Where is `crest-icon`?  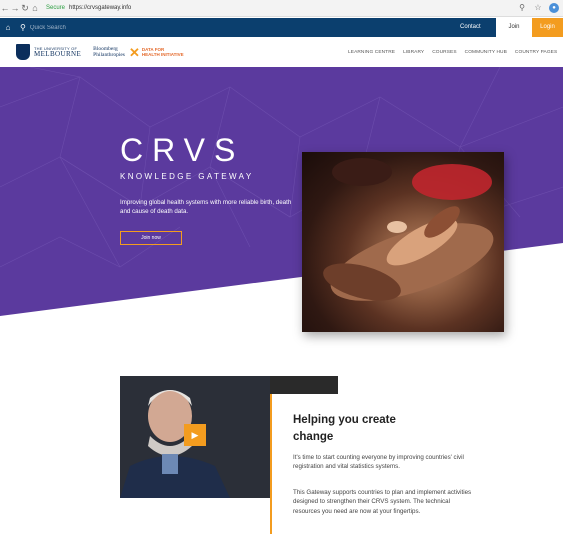 crest-icon is located at coordinates (23, 52).